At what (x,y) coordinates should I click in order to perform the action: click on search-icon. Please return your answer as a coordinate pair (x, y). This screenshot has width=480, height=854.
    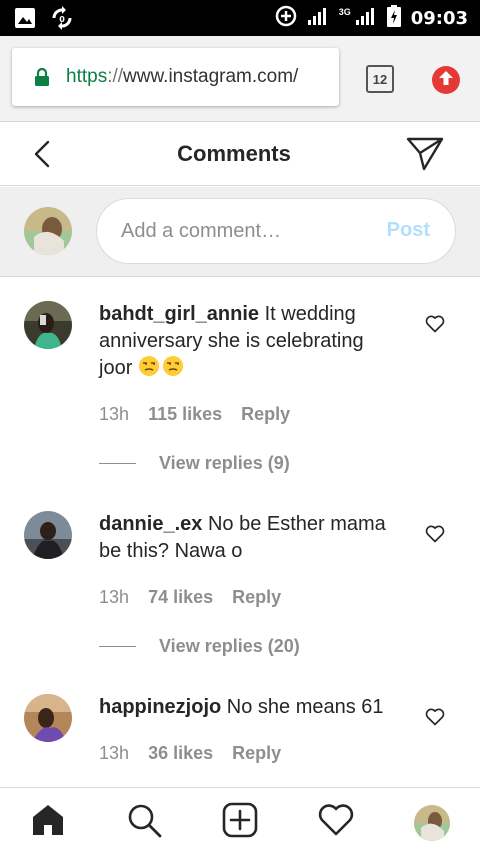
    Looking at the image, I should click on (144, 822).